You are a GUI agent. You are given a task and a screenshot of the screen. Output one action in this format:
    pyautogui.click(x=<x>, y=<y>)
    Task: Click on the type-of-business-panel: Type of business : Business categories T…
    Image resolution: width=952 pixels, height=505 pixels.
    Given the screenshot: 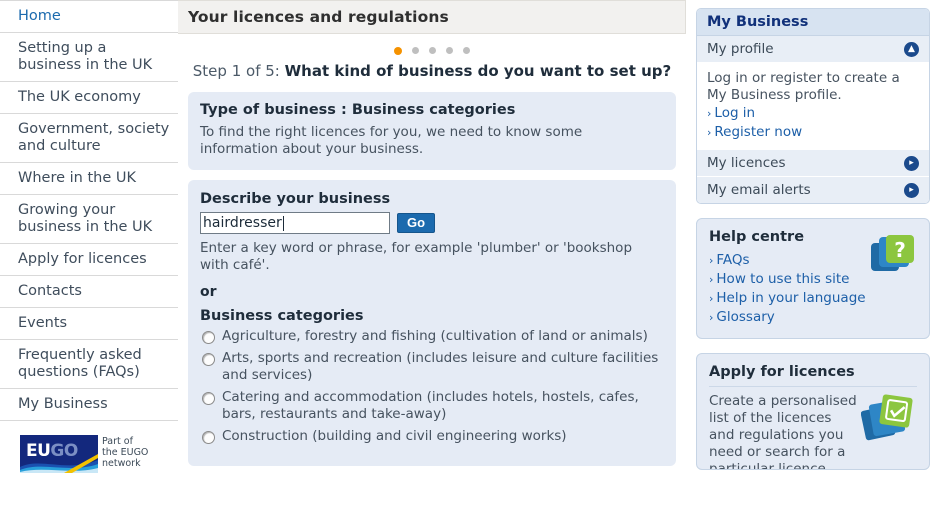 What is the action you would take?
    pyautogui.click(x=432, y=131)
    